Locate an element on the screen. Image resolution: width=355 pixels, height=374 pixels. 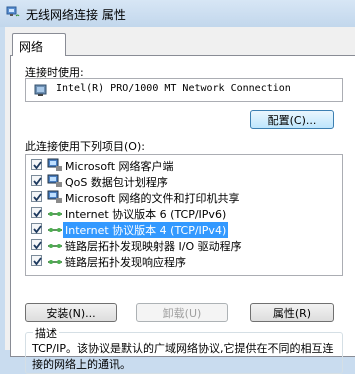
network-client-icon is located at coordinates (54, 164).